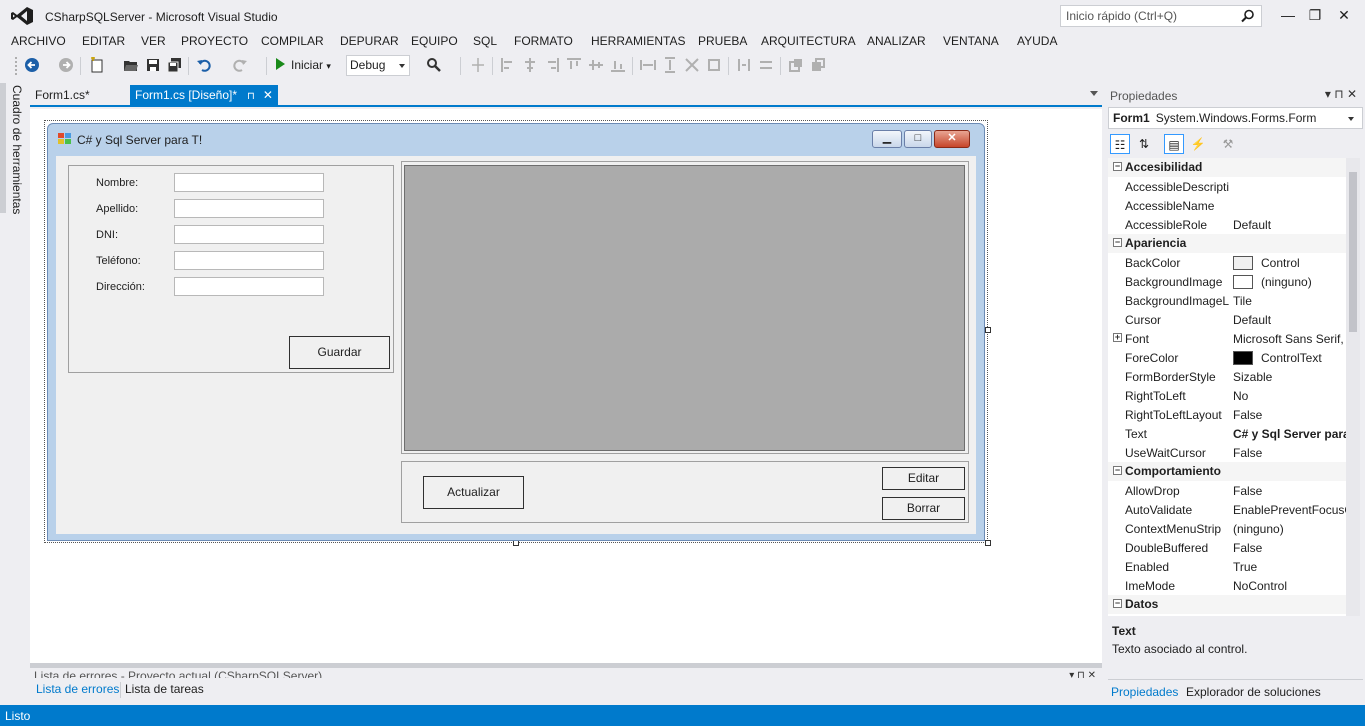 The image size is (1365, 726). What do you see at coordinates (1289, 586) in the screenshot?
I see `property-value: NoControl` at bounding box center [1289, 586].